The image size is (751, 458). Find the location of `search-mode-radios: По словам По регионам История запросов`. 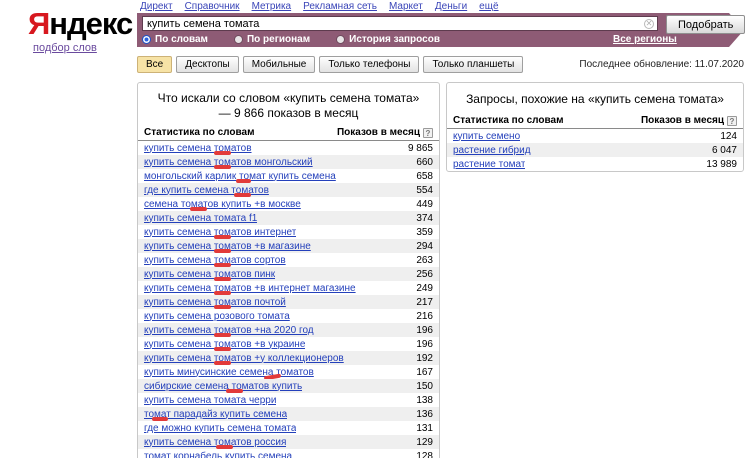

search-mode-radios: По словам По регионам История запросов is located at coordinates (304, 39).